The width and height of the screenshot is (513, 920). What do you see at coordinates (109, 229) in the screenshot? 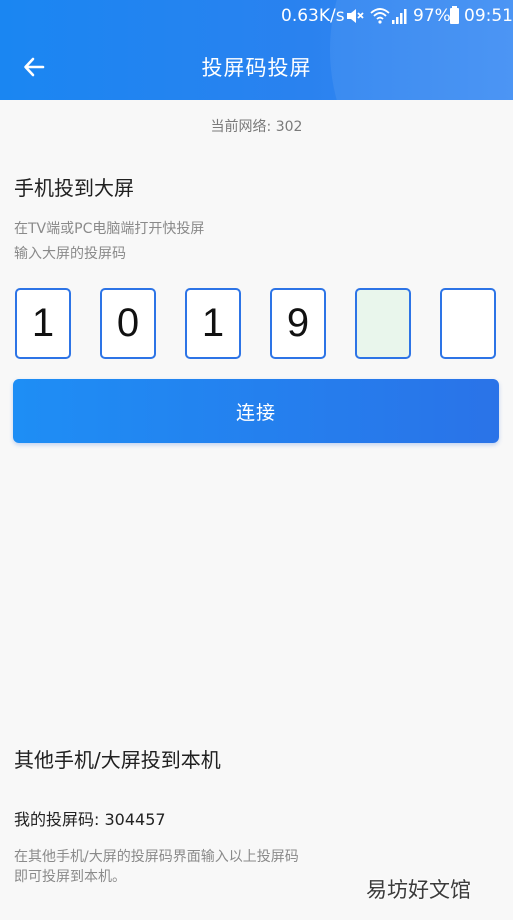
I see `cast-hint-line1: 在TV端或PC电脑端打开快投屏` at bounding box center [109, 229].